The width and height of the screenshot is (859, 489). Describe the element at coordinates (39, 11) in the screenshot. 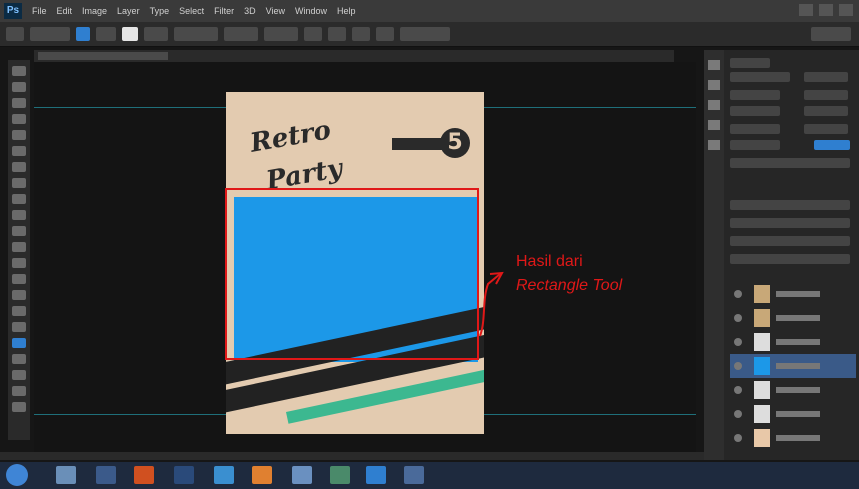

I see `menu-file: File` at that location.